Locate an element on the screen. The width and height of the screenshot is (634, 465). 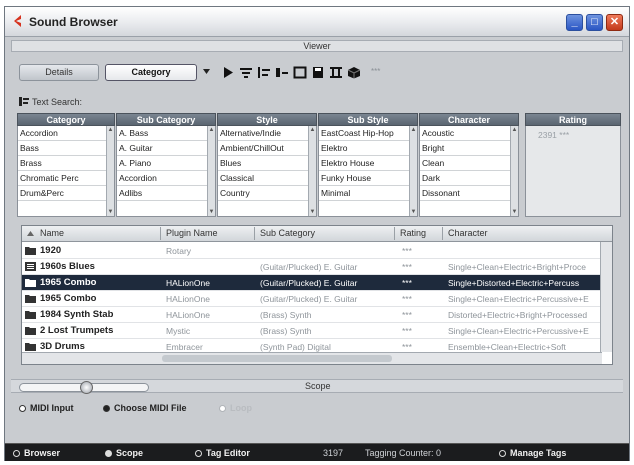
column-header-name: Name is located at coordinates (52, 233).